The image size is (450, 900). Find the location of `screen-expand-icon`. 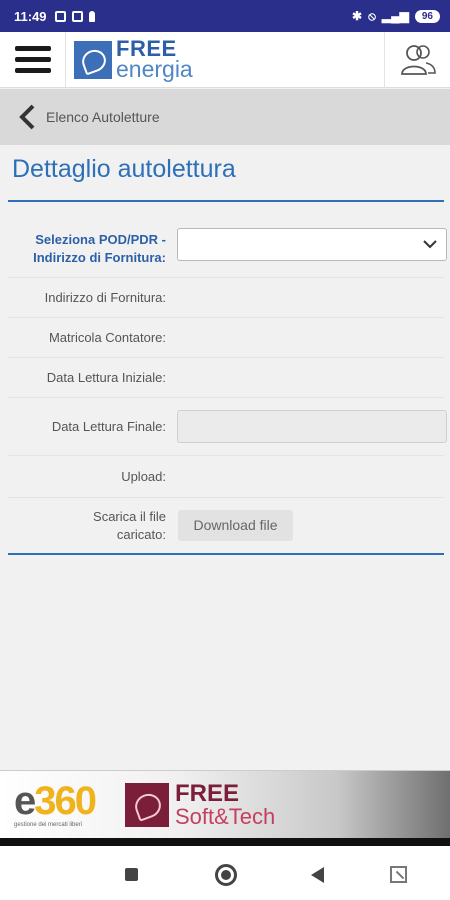

screen-expand-icon is located at coordinates (398, 874).